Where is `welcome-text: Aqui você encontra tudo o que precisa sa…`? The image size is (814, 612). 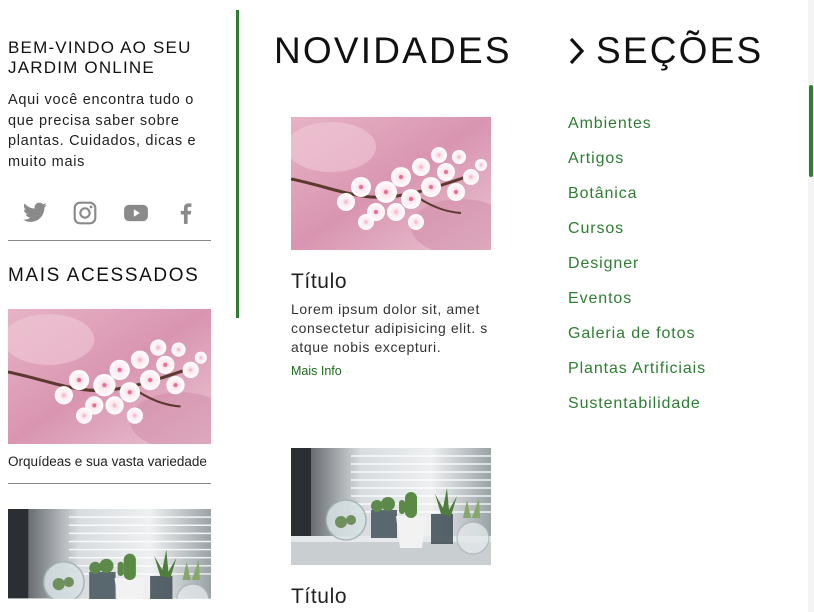 welcome-text: Aqui você encontra tudo o que precisa sa… is located at coordinates (102, 131).